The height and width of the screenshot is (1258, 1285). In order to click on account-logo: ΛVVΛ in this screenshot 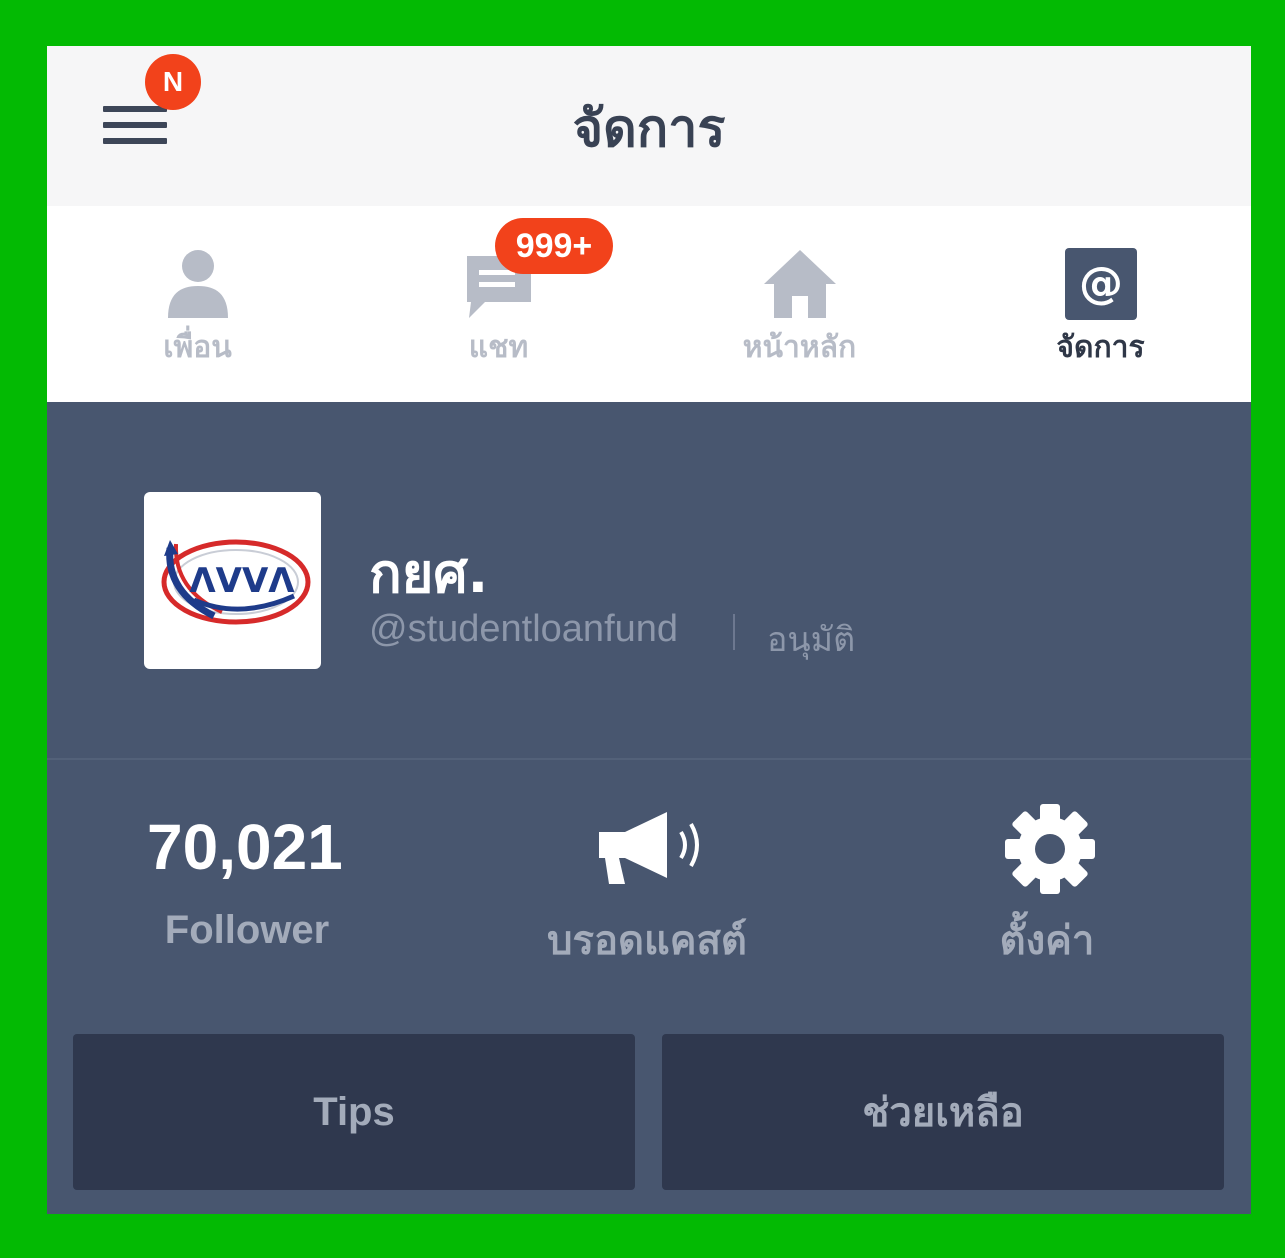, I will do `click(232, 580)`.